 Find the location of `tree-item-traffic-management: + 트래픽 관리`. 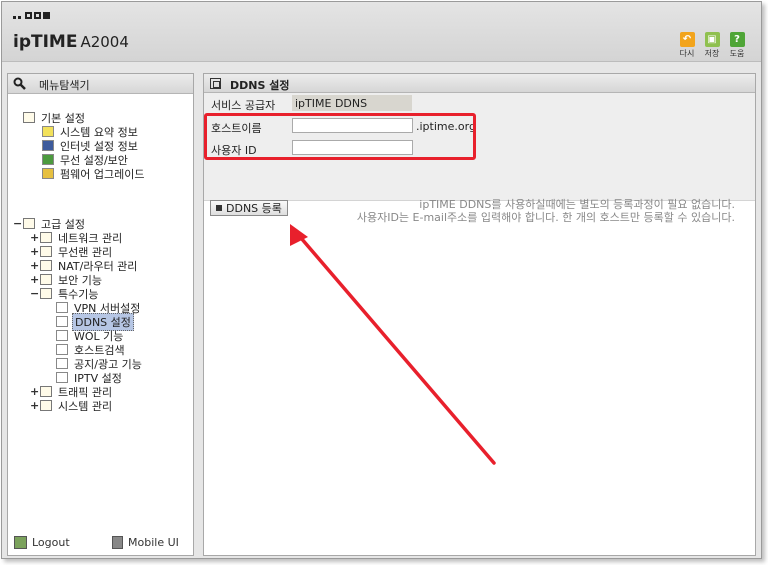

tree-item-traffic-management: + 트래픽 관리 is located at coordinates (72, 392).